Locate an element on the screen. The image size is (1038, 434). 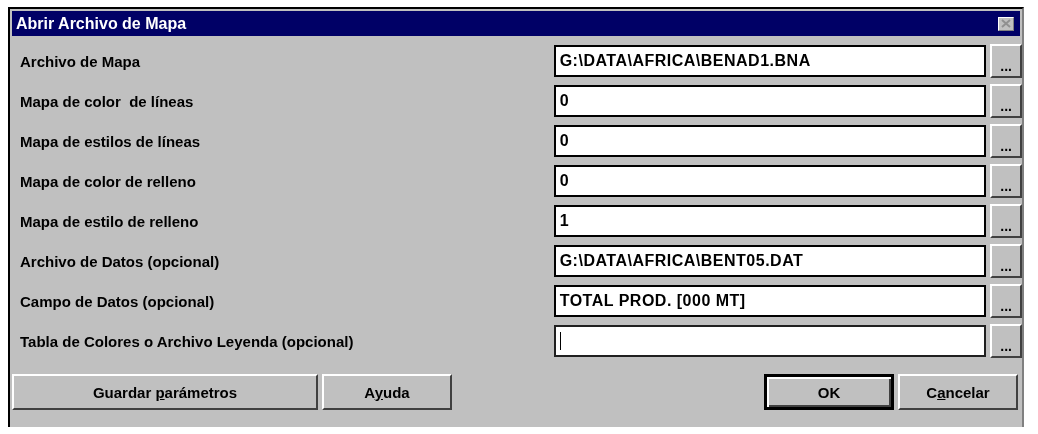
window-title: Abrir Archivo de Mapa is located at coordinates (101, 23).